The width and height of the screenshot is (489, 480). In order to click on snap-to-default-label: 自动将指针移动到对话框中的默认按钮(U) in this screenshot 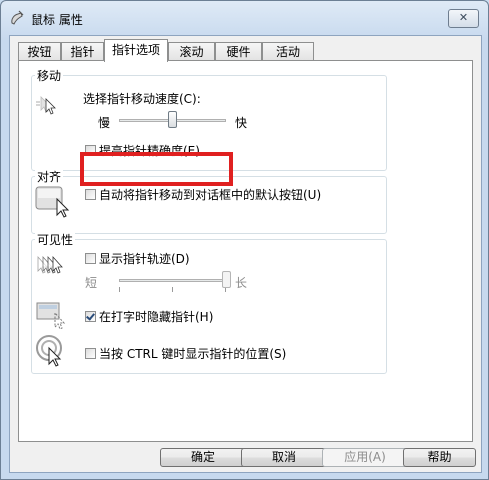, I will do `click(210, 194)`.